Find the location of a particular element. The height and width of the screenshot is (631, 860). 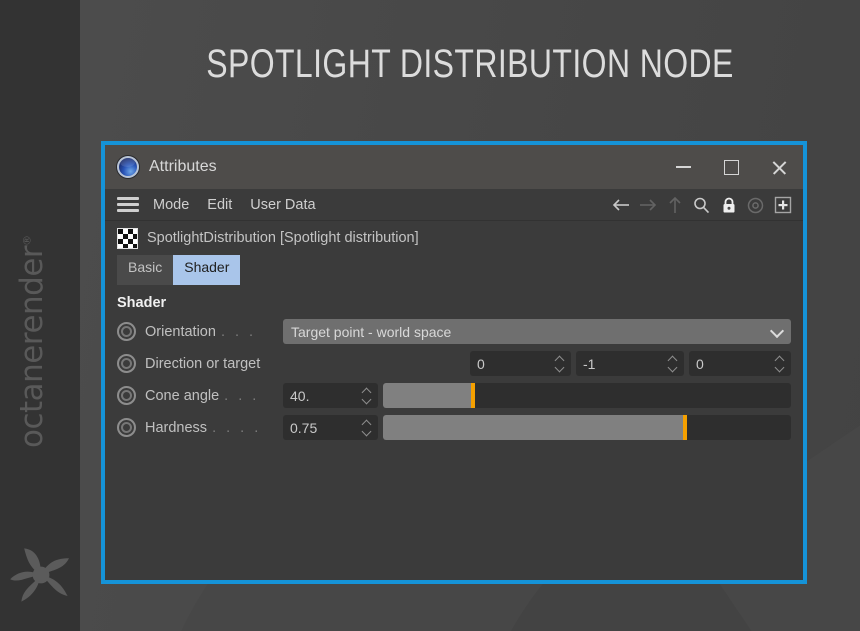

port-direction-icon is located at coordinates (126, 363).